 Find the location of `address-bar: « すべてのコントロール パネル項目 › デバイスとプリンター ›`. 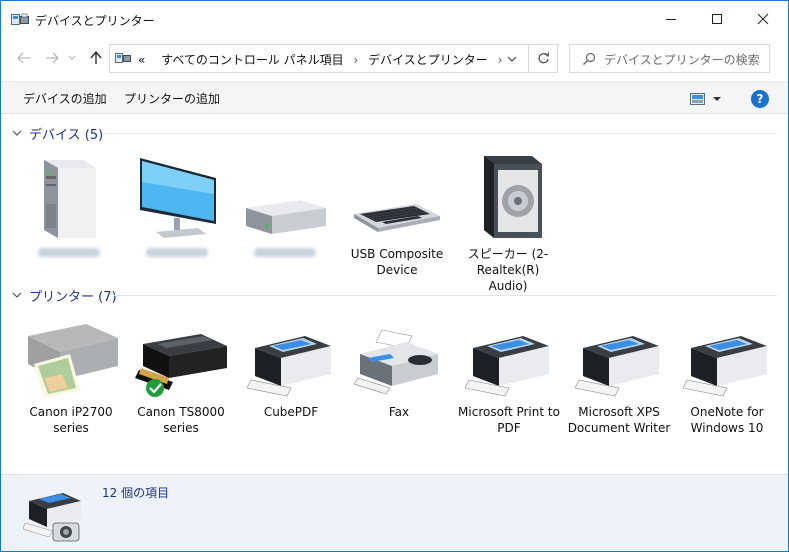

address-bar: « すべてのコントロール パネル項目 › デバイスとプリンター › is located at coordinates (319, 58).